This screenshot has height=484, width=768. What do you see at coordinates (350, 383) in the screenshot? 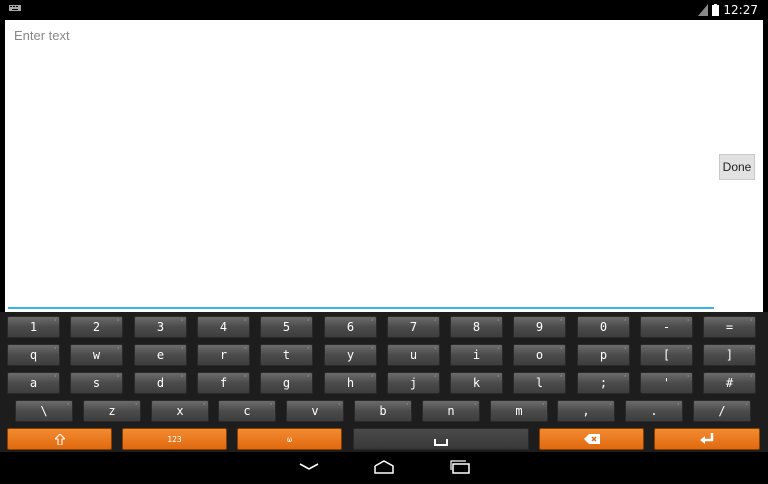
I see `key: h ·` at bounding box center [350, 383].